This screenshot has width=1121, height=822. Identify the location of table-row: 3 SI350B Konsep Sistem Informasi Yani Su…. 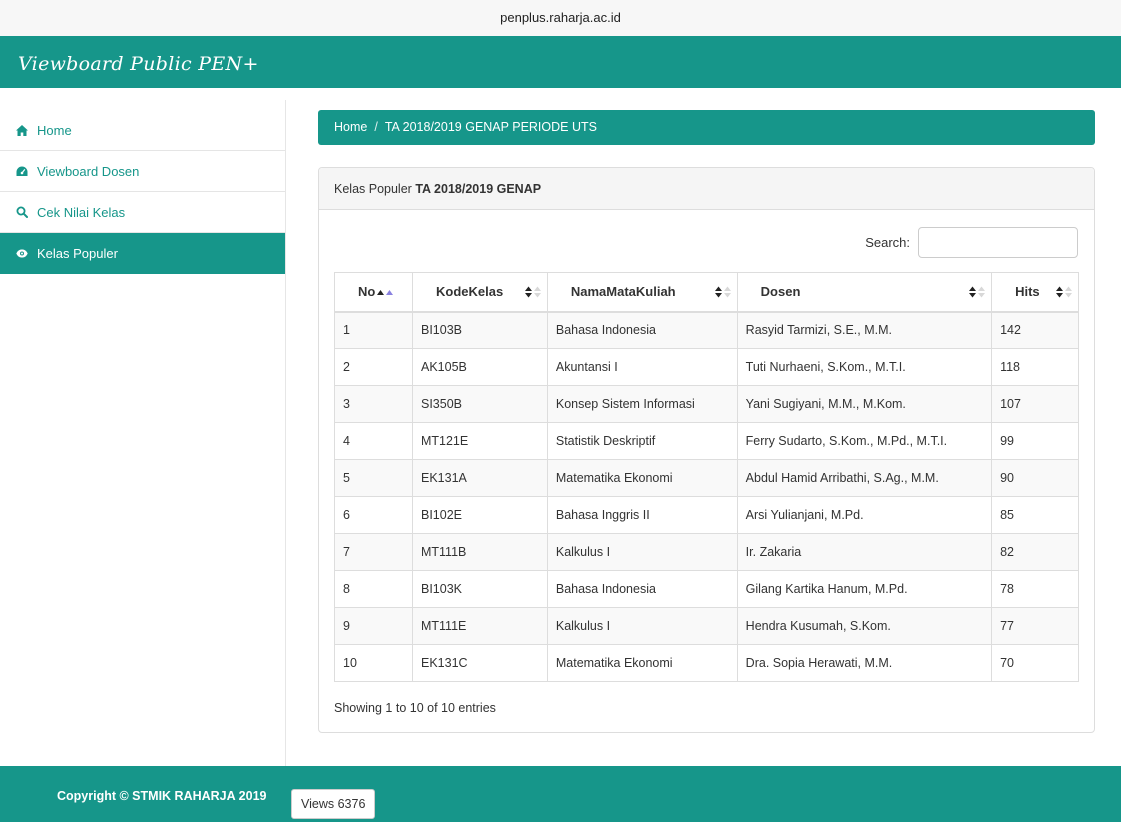
(706, 404).